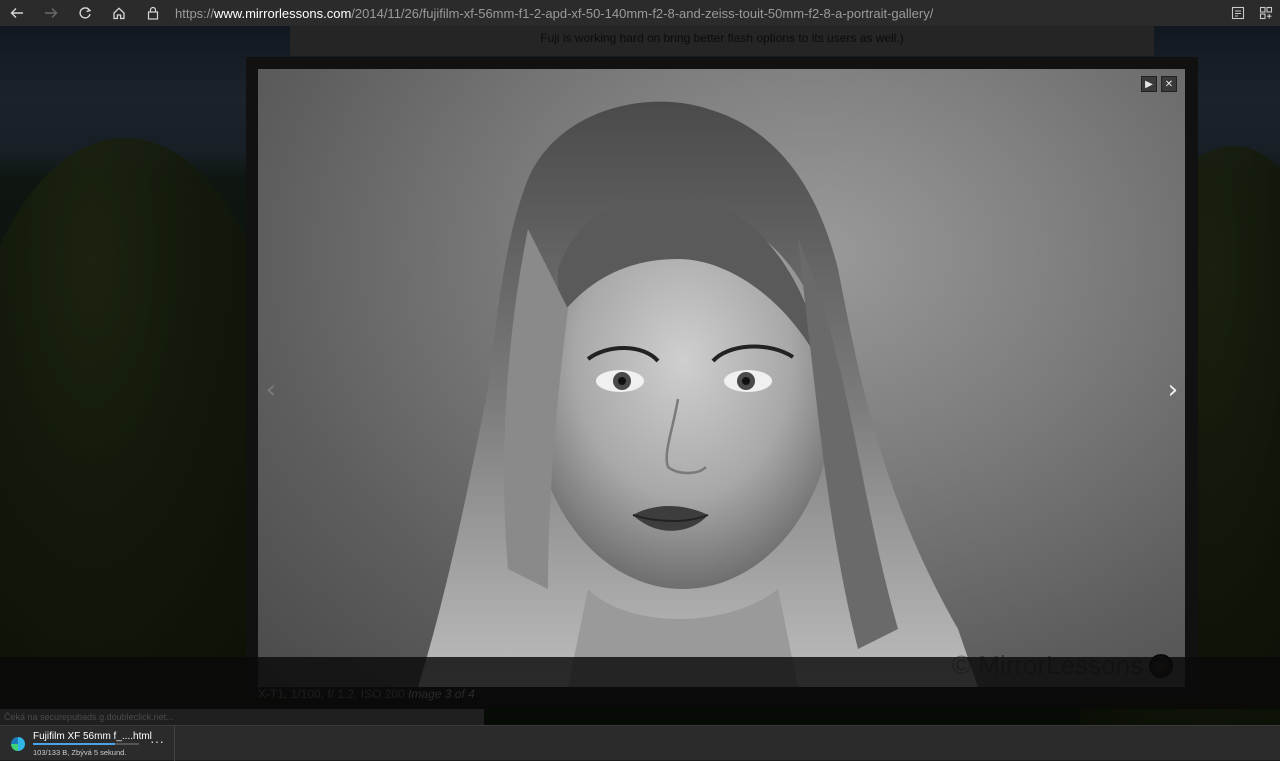 The width and height of the screenshot is (1280, 761). I want to click on lightbox-close-button: ✕, so click(1169, 84).